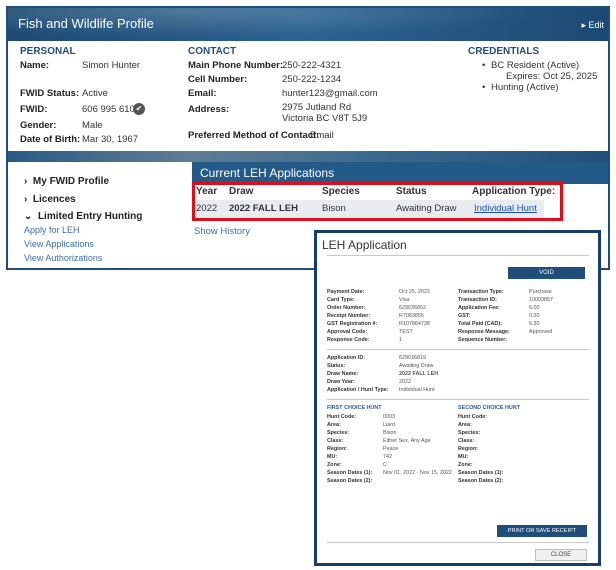 This screenshot has width=616, height=570. I want to click on void-button: VOID, so click(546, 273).